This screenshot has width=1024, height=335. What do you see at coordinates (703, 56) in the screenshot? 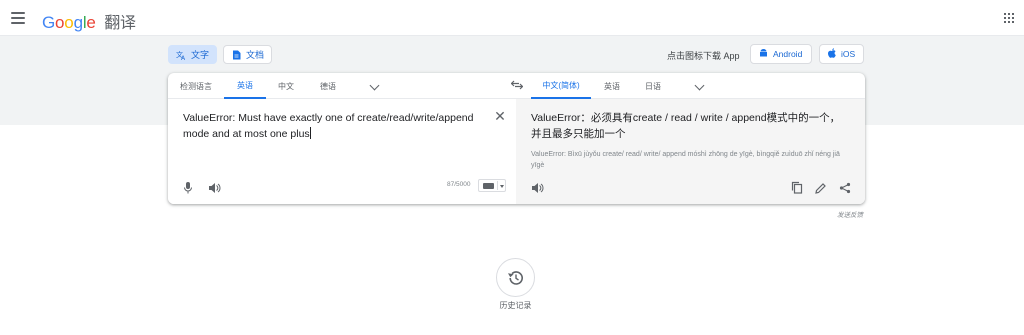
I see `app-download-label: 点击图标下载 App` at bounding box center [703, 56].